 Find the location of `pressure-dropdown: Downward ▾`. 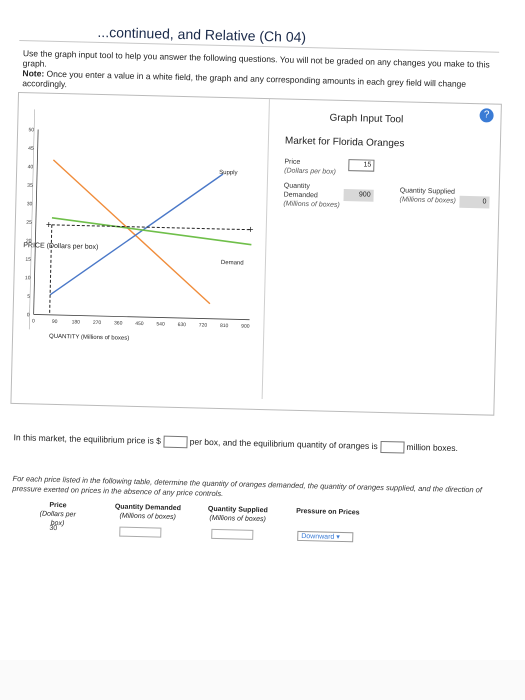

pressure-dropdown: Downward ▾ is located at coordinates (325, 536).